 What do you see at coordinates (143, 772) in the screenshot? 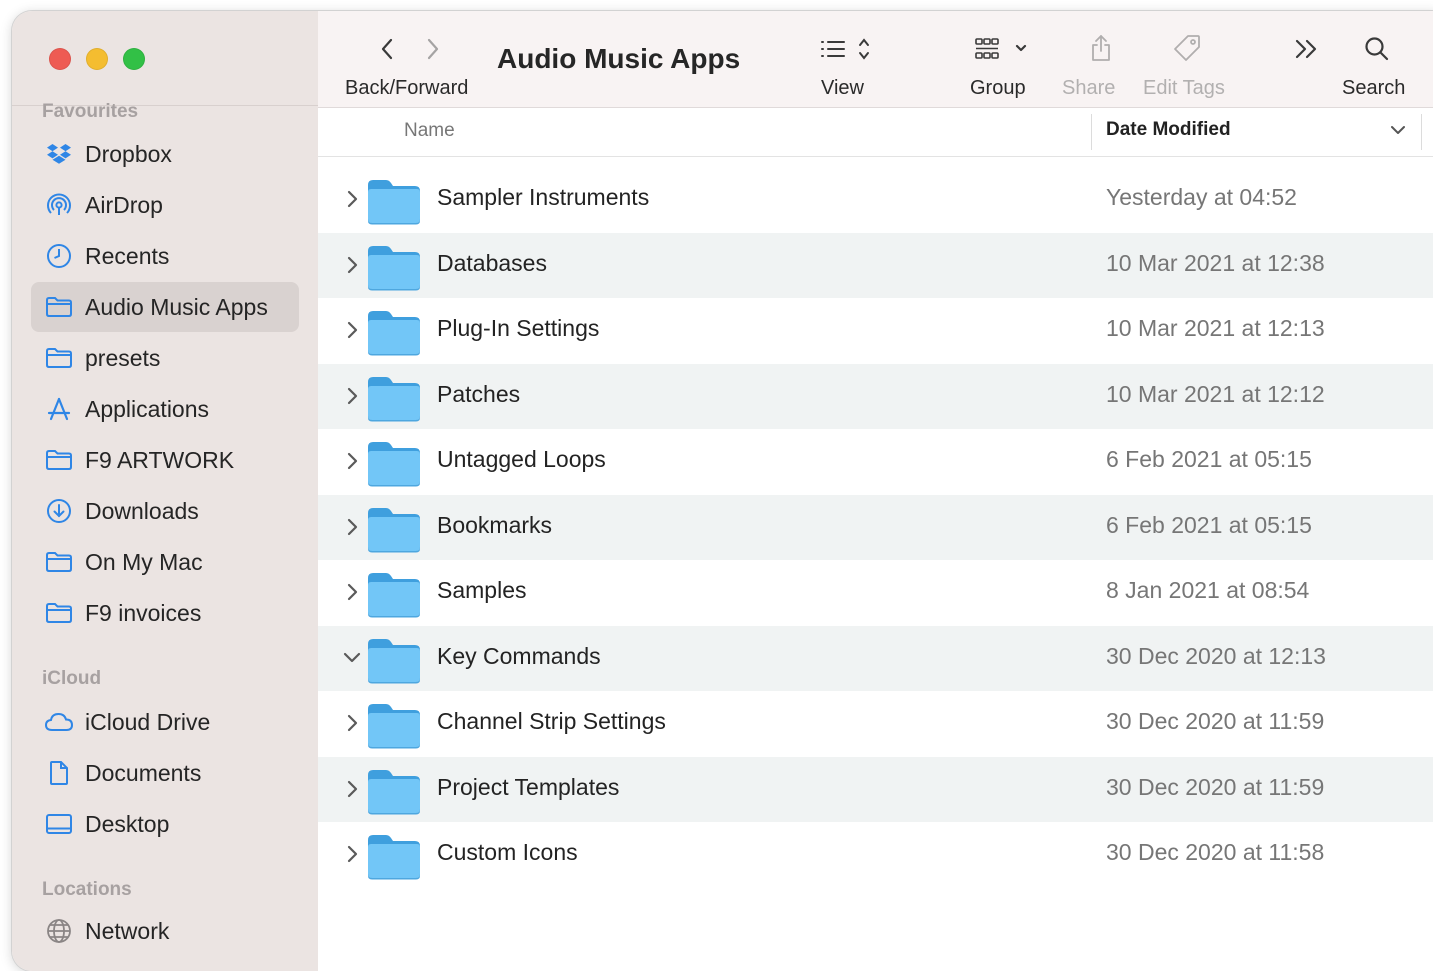
I see `sidebar-item-label: Documents` at bounding box center [143, 772].